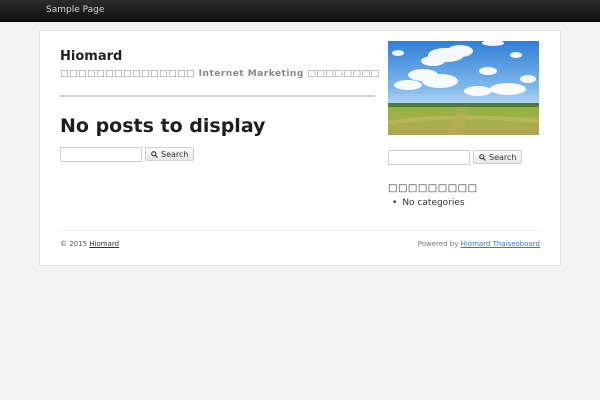  Describe the element at coordinates (104, 244) in the screenshot. I see `copyright-link: Hiomard` at that location.